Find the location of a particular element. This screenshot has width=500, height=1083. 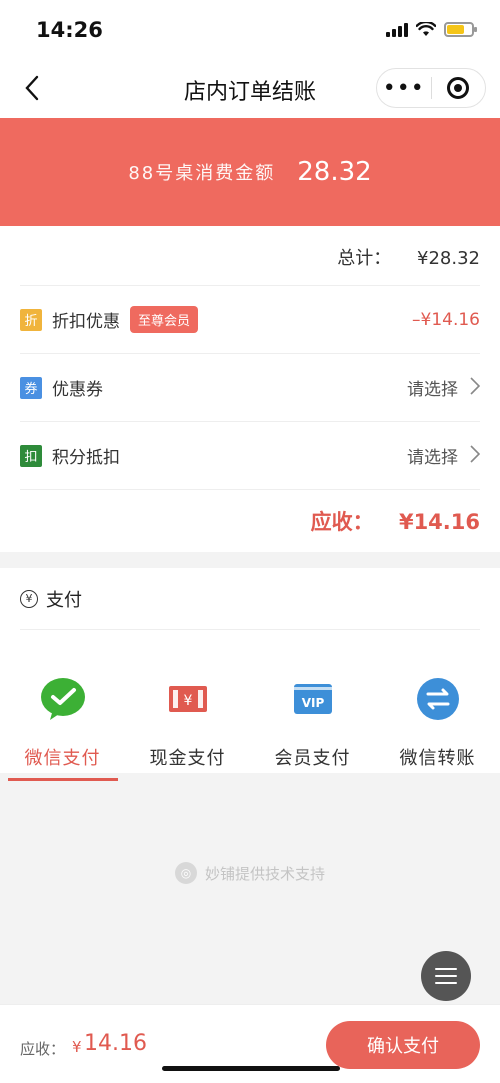

menu-icon is located at coordinates (446, 969).